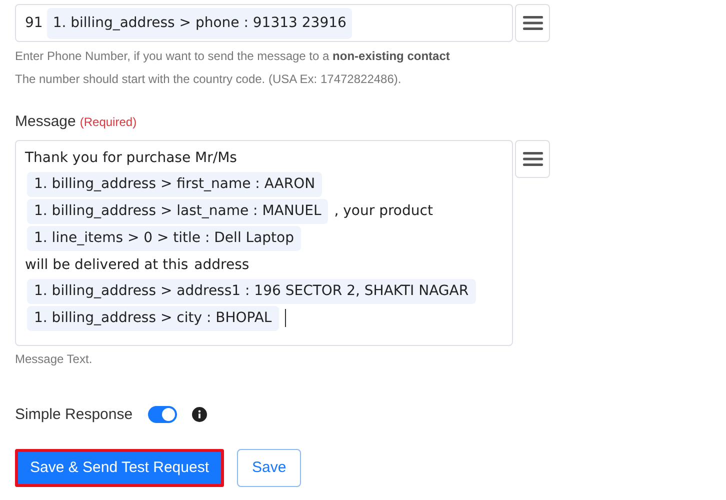 The width and height of the screenshot is (726, 500). What do you see at coordinates (383, 210) in the screenshot?
I see `message-text: , your product` at bounding box center [383, 210].